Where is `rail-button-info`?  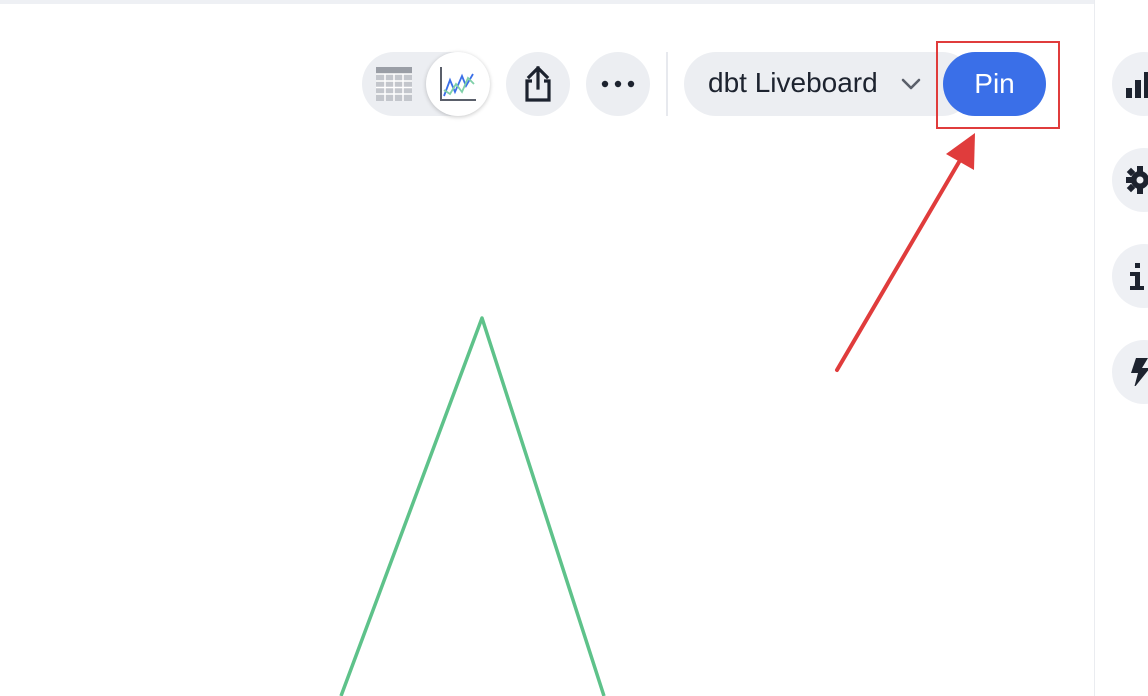 rail-button-info is located at coordinates (1130, 276).